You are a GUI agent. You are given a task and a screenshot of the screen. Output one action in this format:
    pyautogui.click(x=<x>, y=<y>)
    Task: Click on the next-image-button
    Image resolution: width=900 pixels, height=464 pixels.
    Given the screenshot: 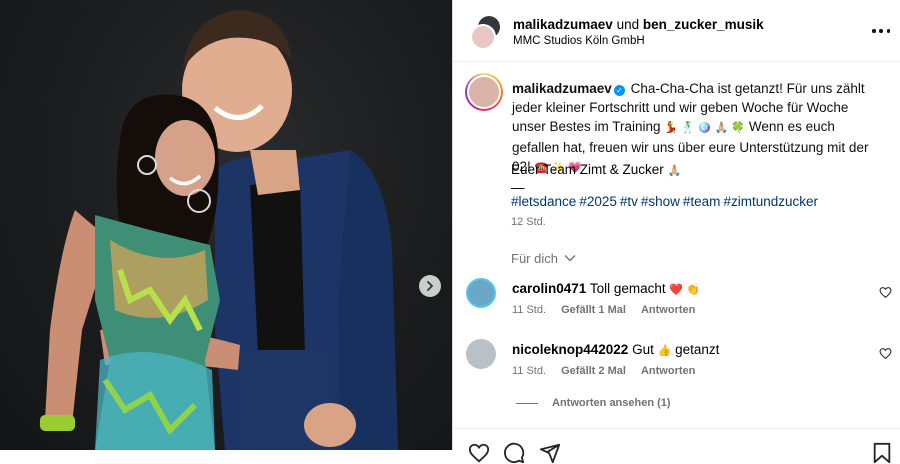 What is the action you would take?
    pyautogui.click(x=430, y=286)
    